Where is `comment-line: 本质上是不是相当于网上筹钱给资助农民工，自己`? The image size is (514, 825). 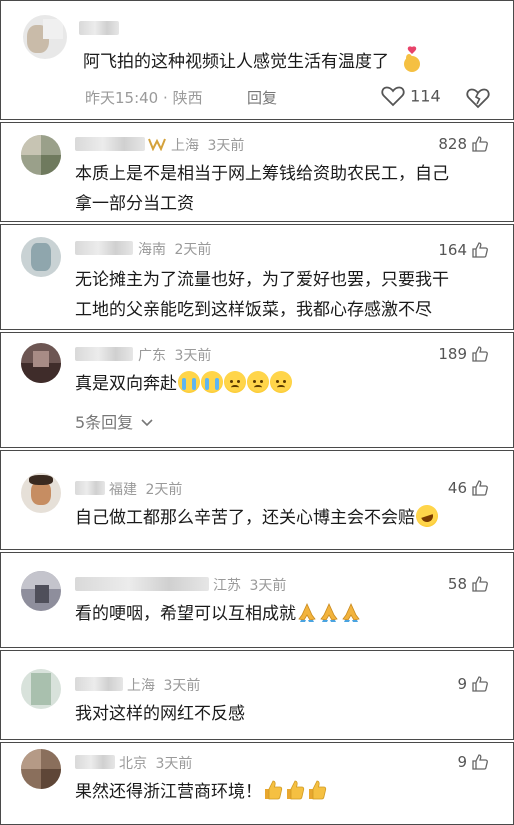
comment-line: 本质上是不是相当于网上筹钱给资助农民工，自己 is located at coordinates (262, 174).